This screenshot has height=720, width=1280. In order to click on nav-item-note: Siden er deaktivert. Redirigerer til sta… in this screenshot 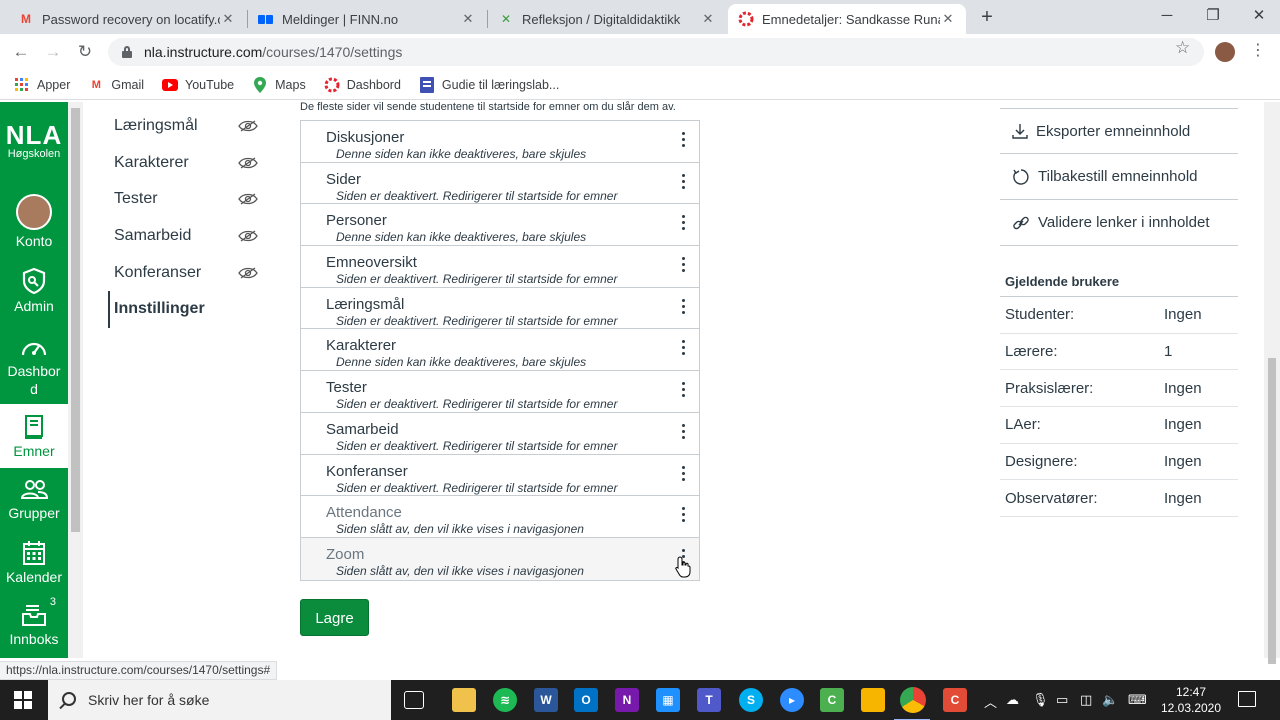, I will do `click(477, 487)`.